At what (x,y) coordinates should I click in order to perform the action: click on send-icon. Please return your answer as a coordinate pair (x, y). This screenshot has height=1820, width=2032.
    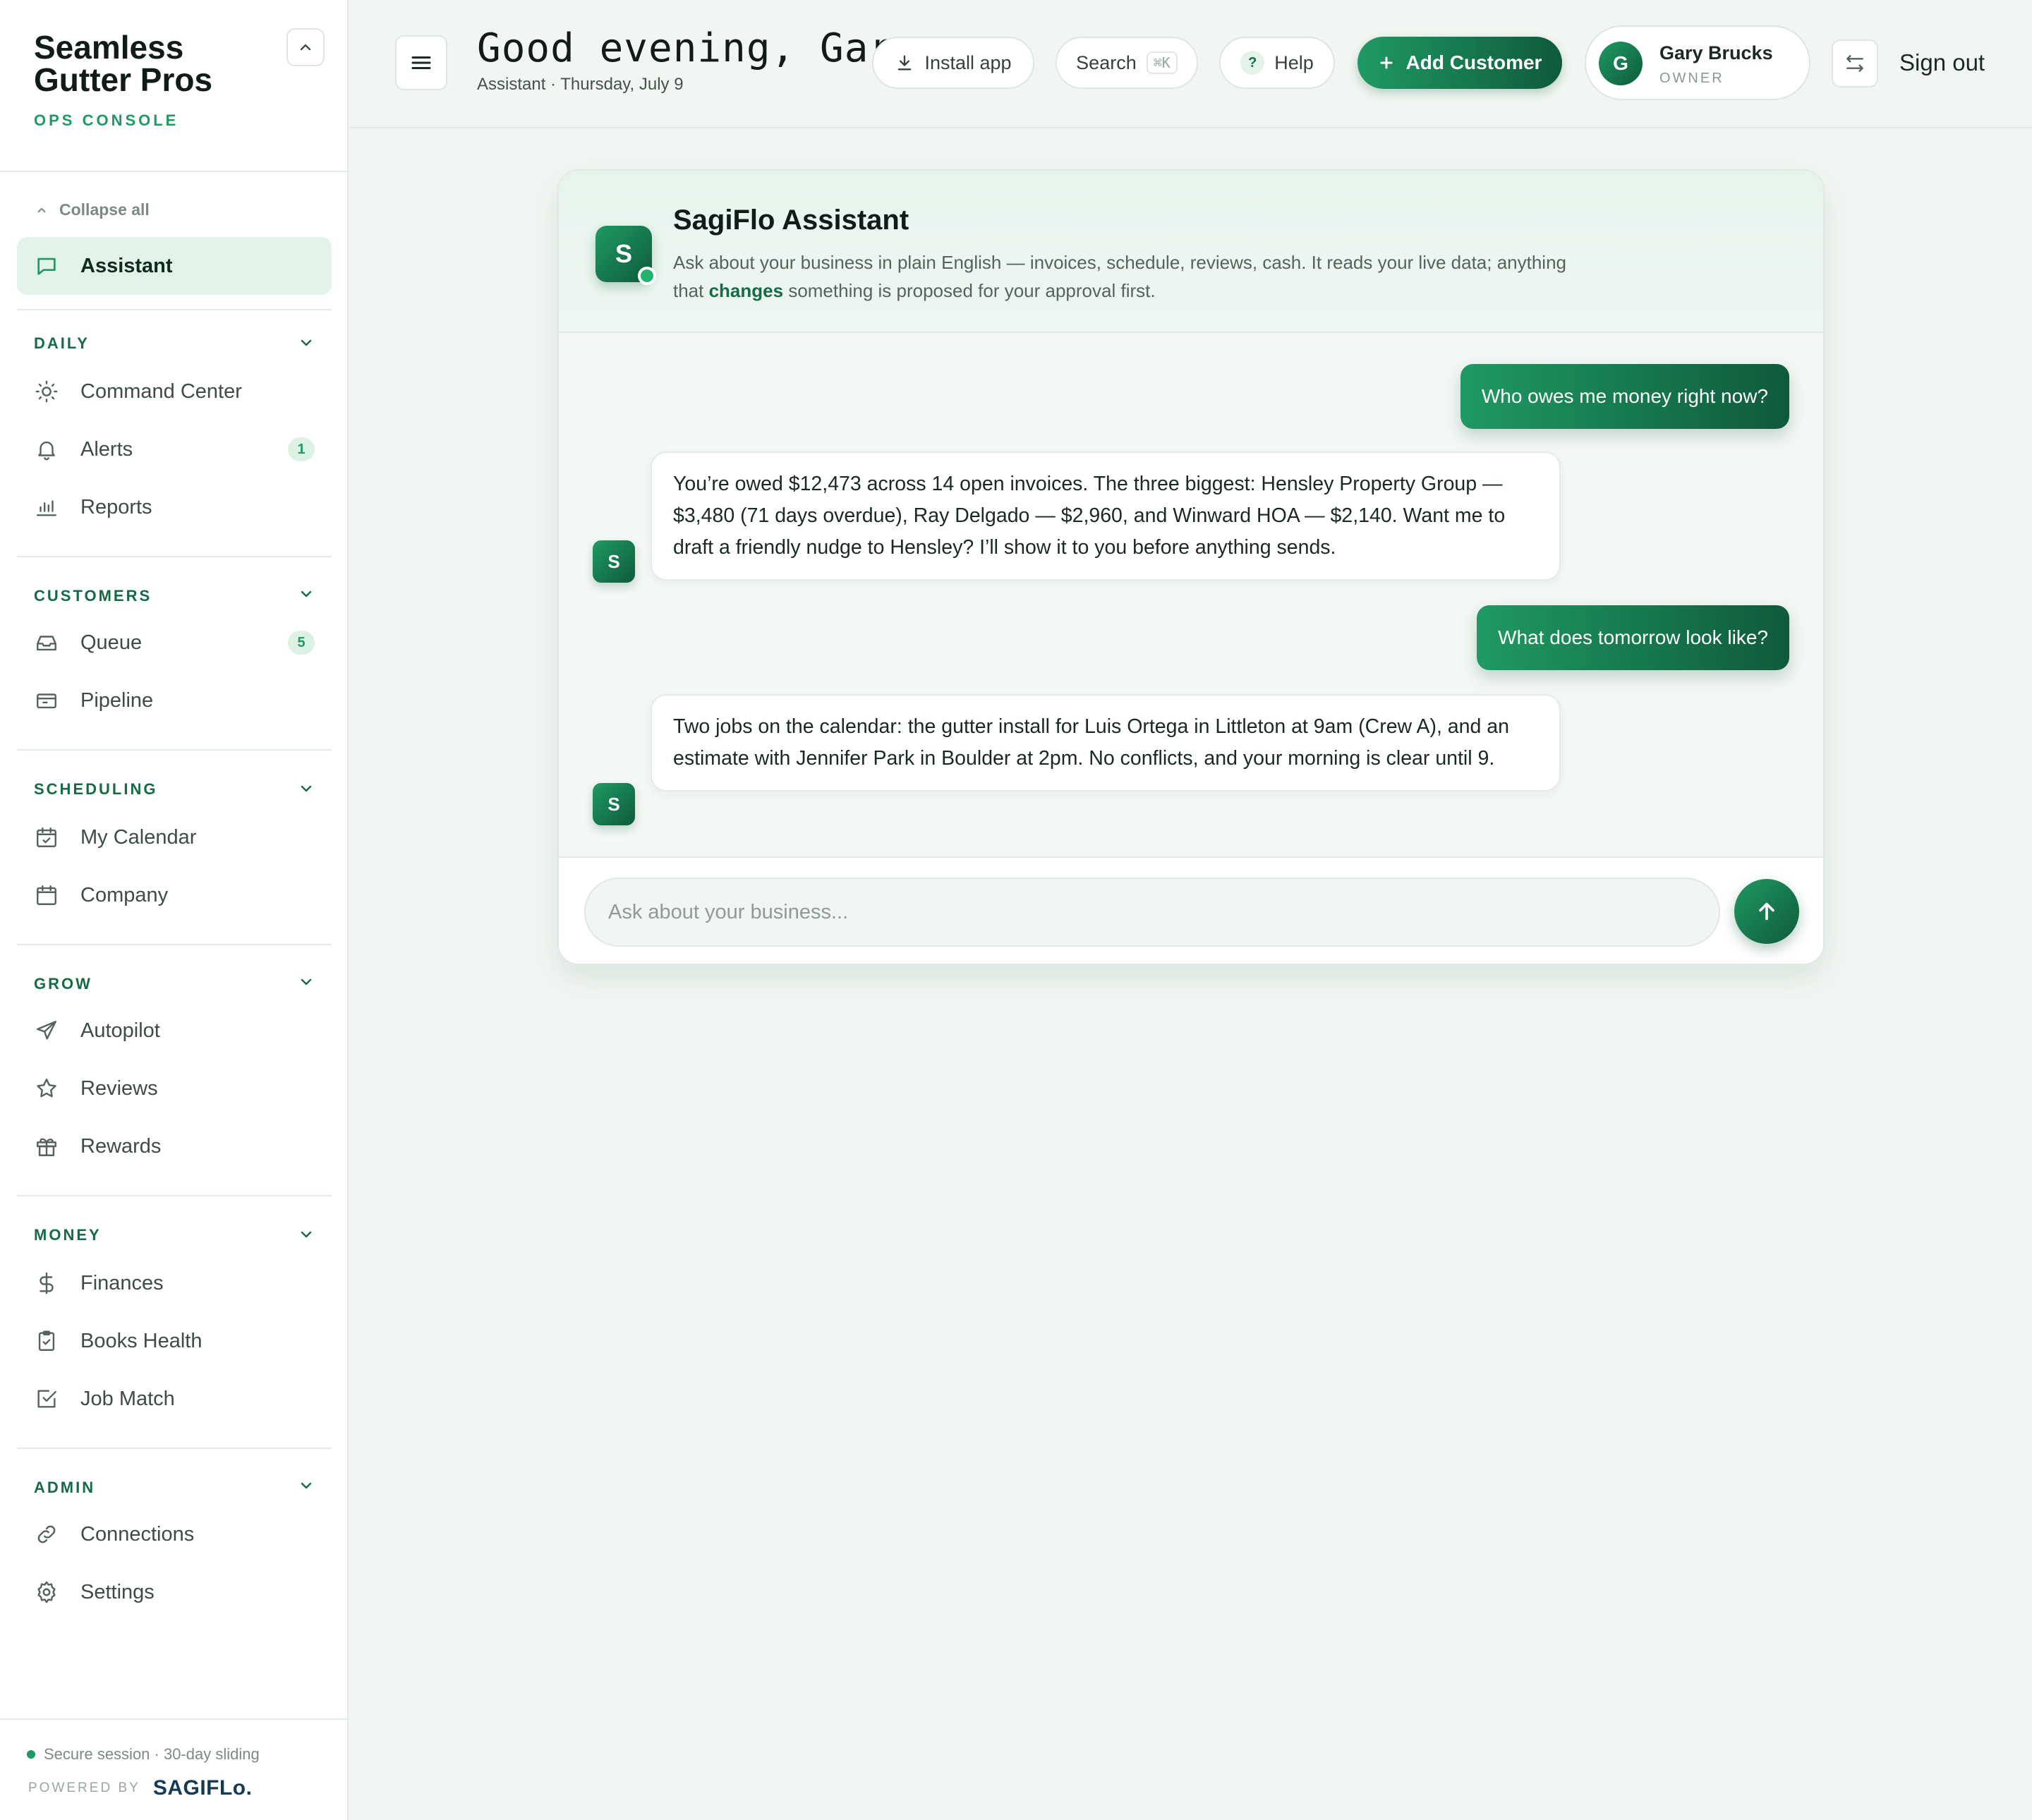
    Looking at the image, I should click on (46, 1031).